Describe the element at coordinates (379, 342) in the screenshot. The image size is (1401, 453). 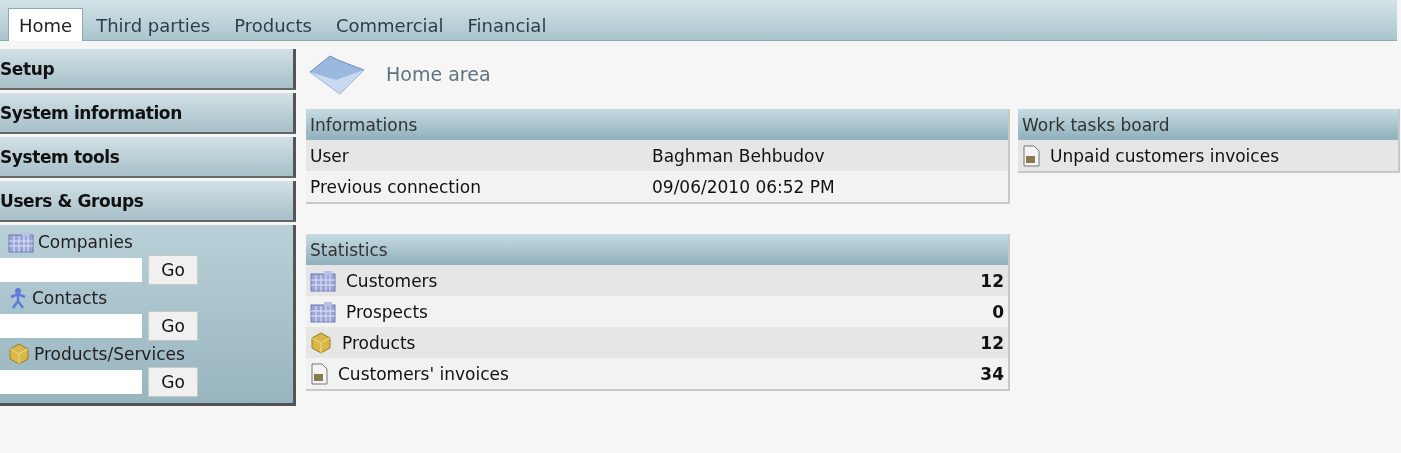
I see `statistic-label: Products` at that location.